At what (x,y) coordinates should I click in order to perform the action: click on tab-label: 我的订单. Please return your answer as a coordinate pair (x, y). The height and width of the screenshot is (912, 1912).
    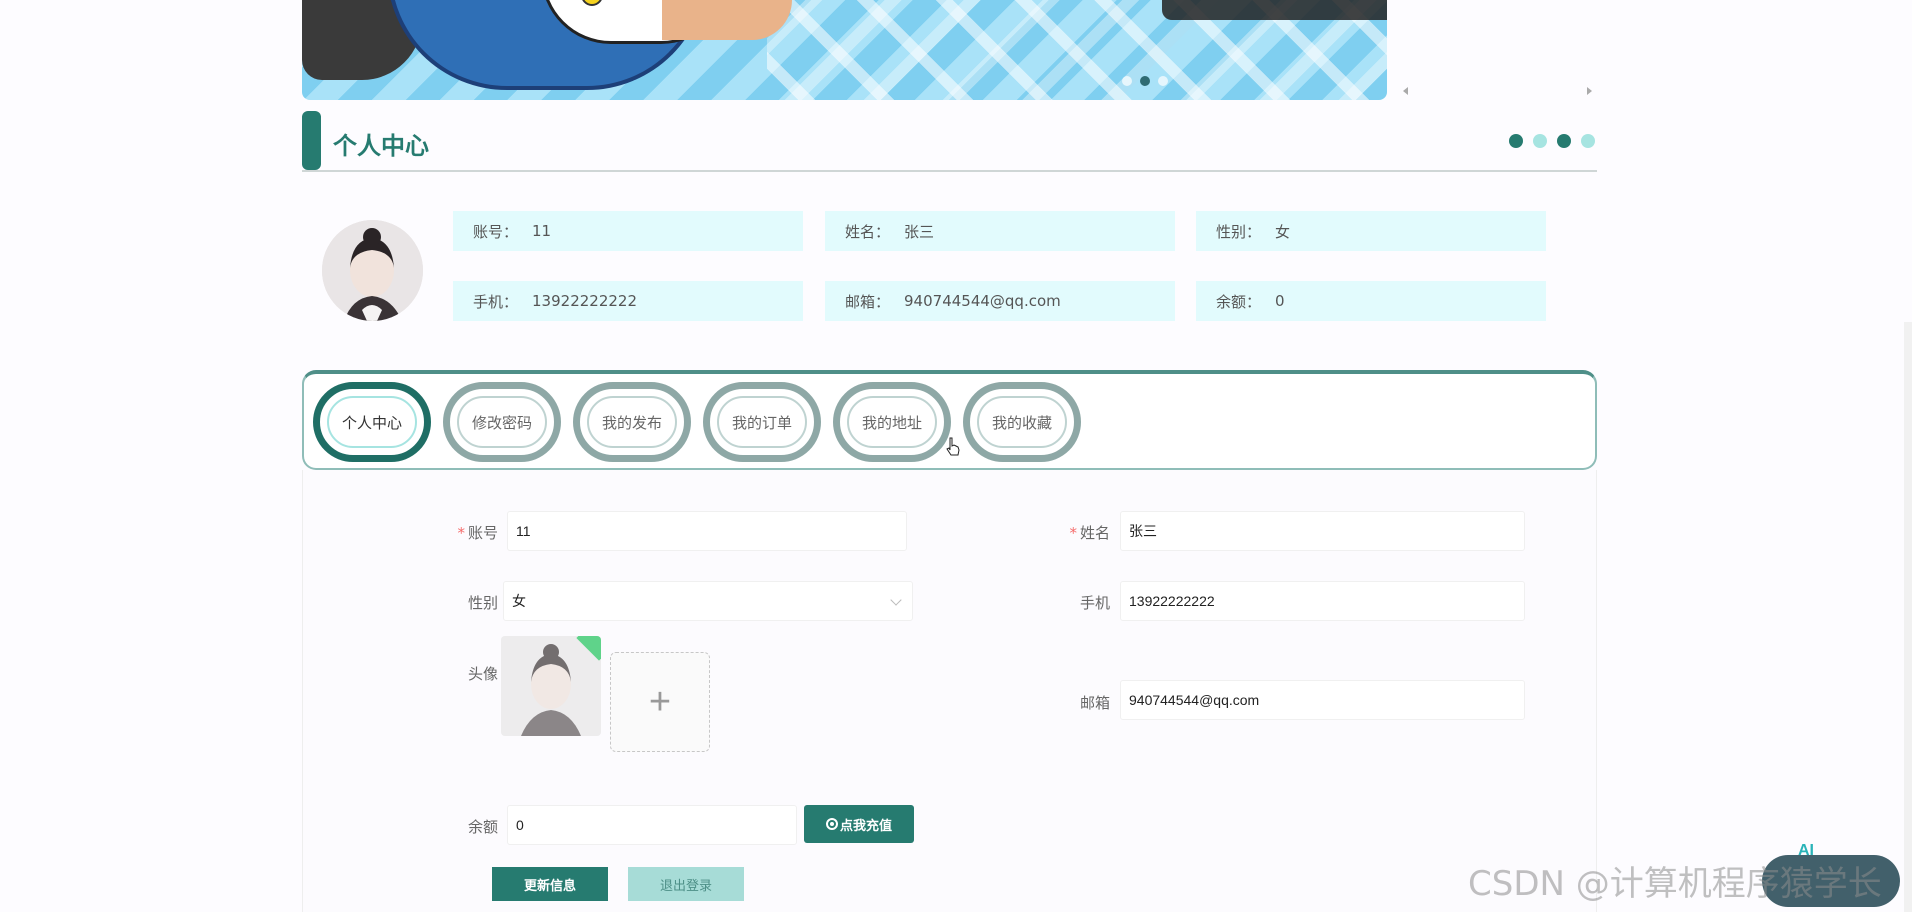
    Looking at the image, I should click on (762, 422).